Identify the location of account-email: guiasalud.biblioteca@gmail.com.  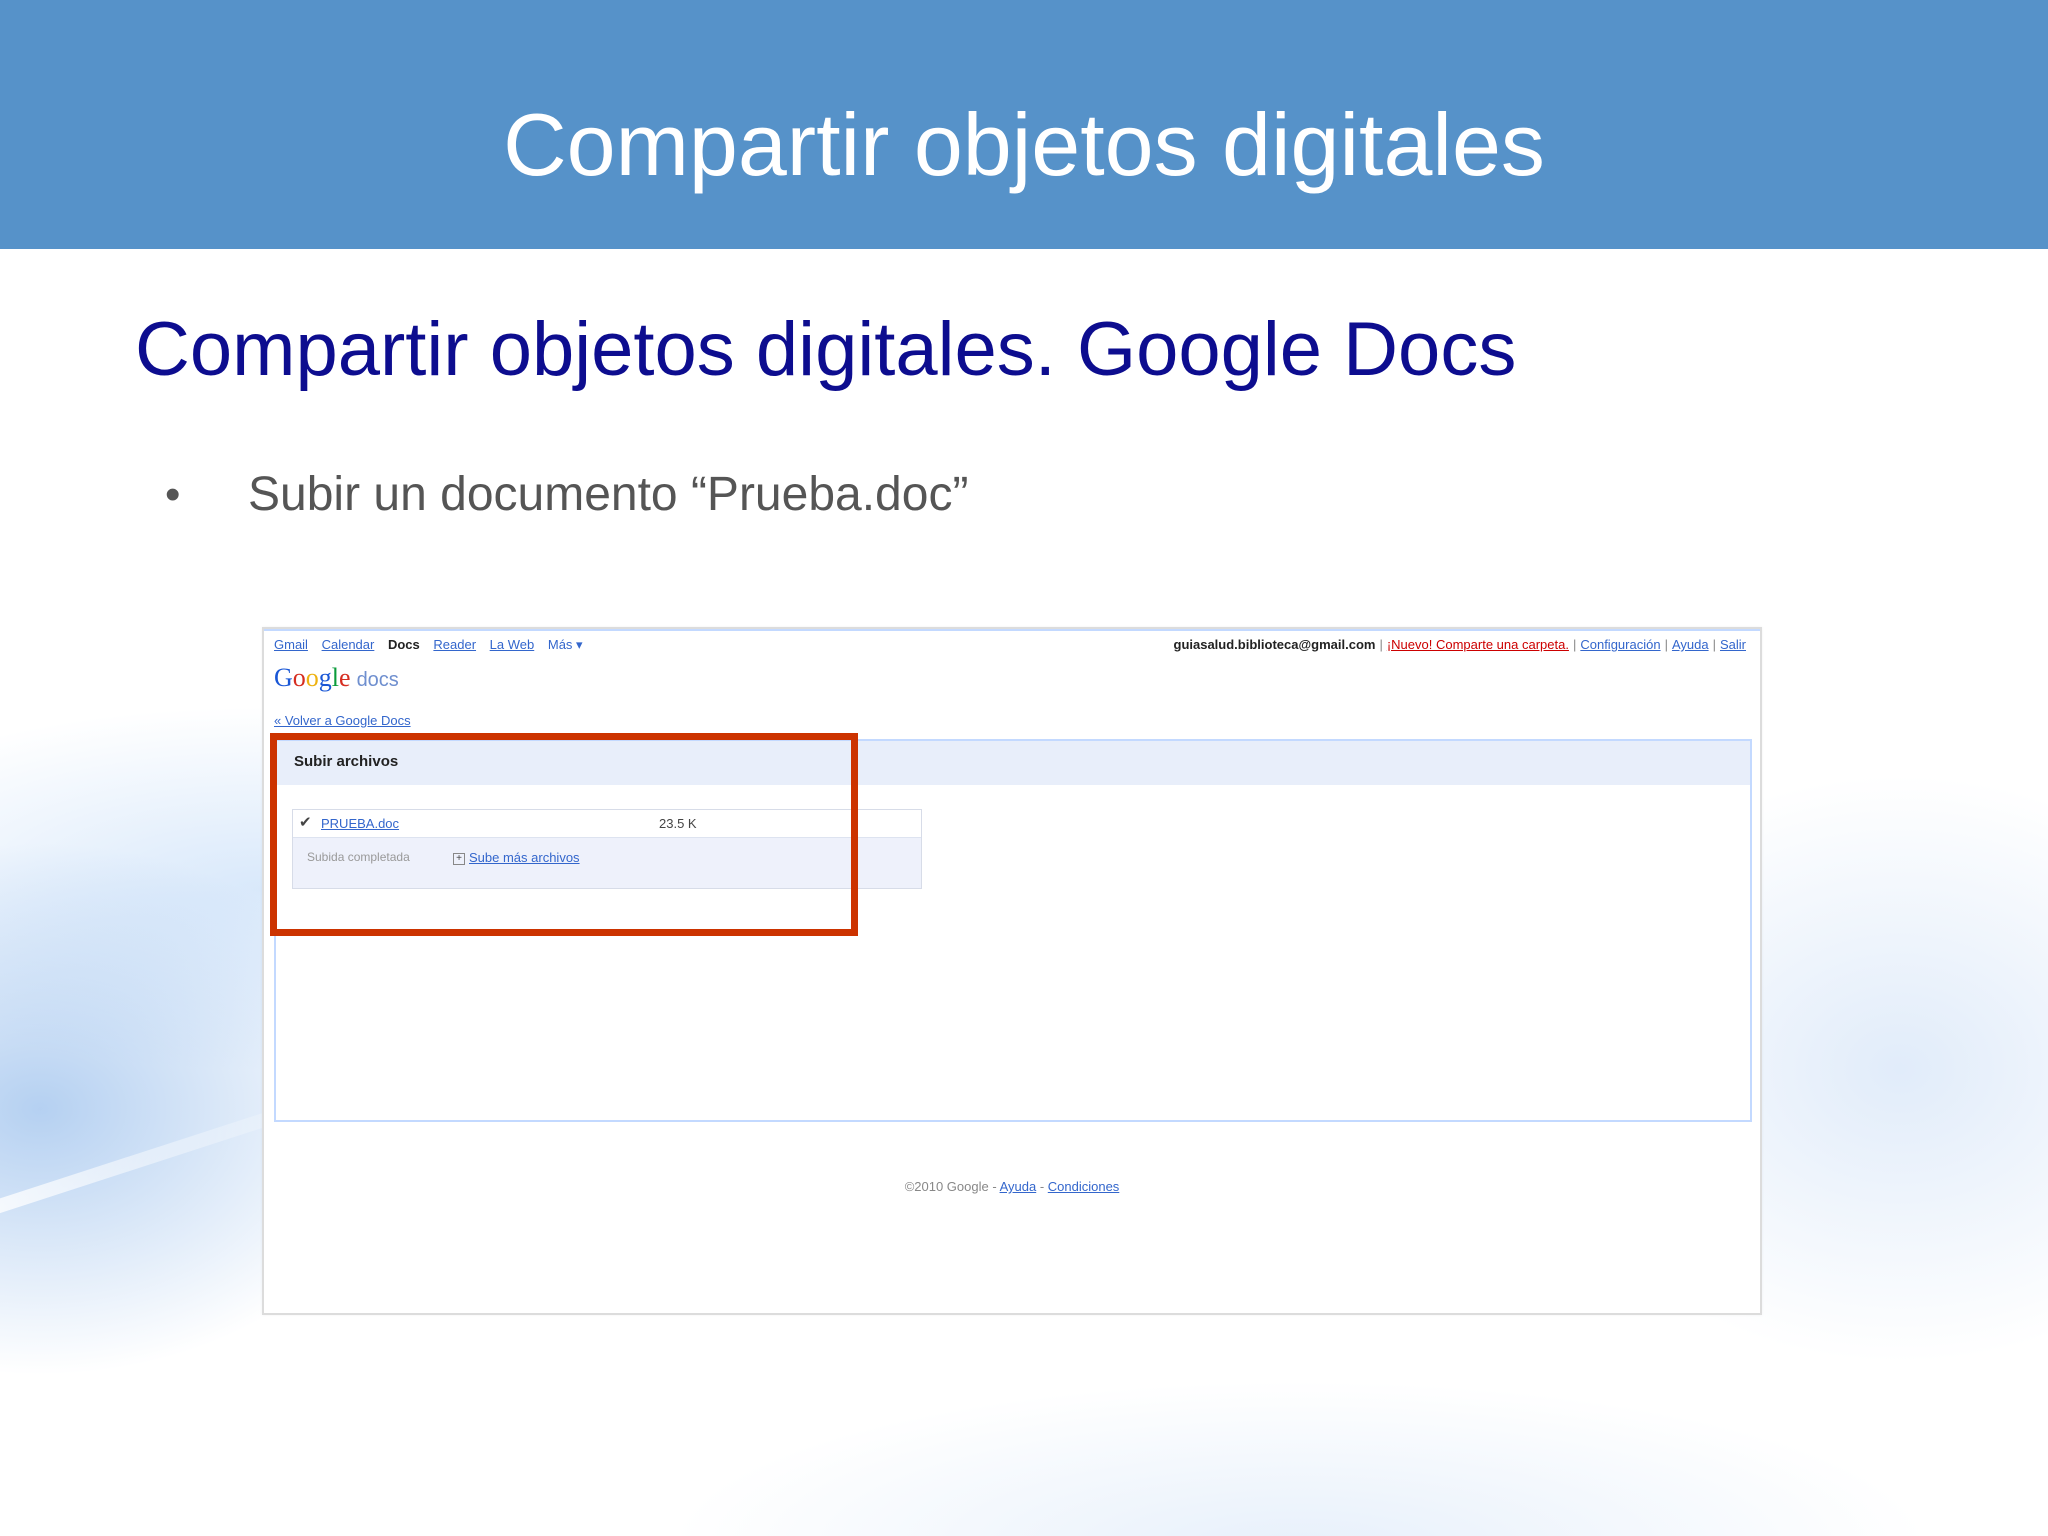
(1274, 644).